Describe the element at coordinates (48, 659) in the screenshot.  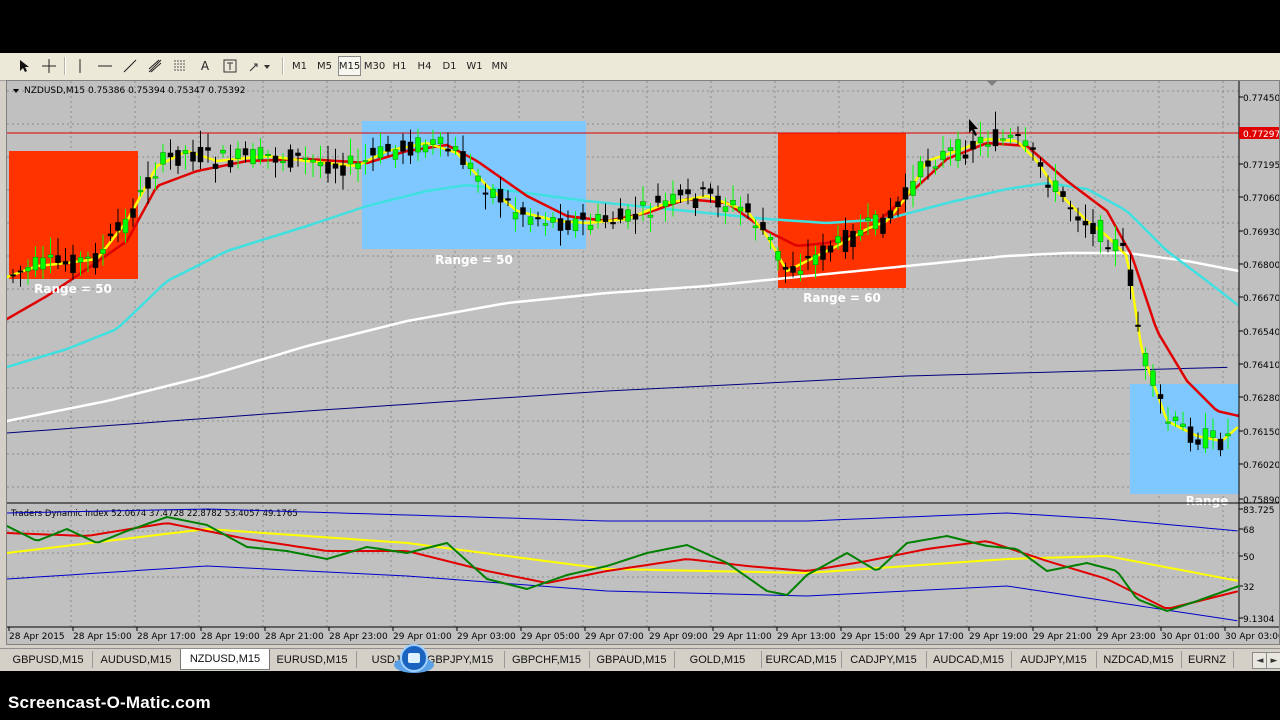
I see `chart-tab-gbpusd-m15: GBPUSD,M15` at that location.